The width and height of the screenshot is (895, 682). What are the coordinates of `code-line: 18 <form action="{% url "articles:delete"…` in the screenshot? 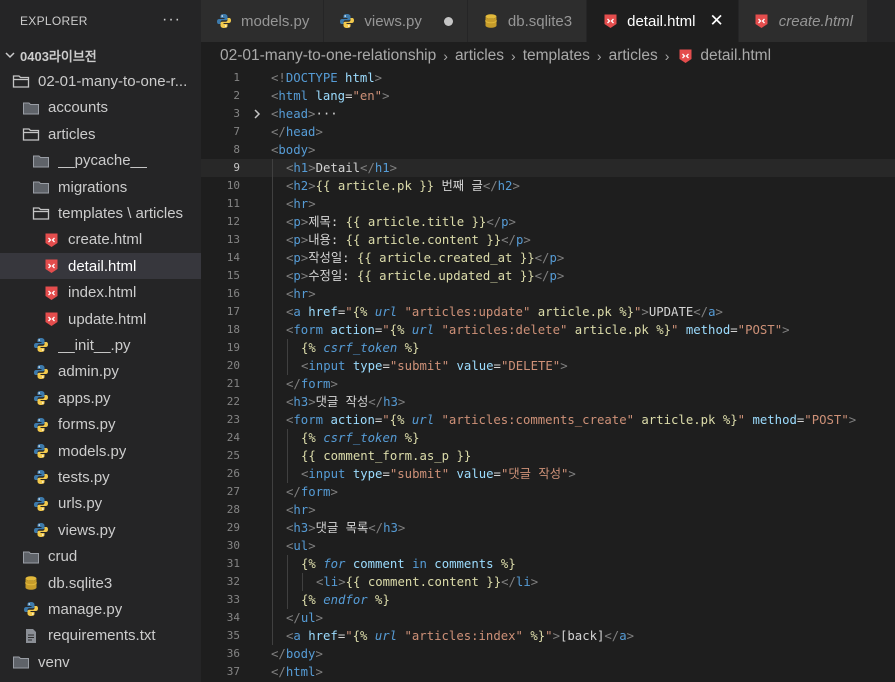 It's located at (548, 330).